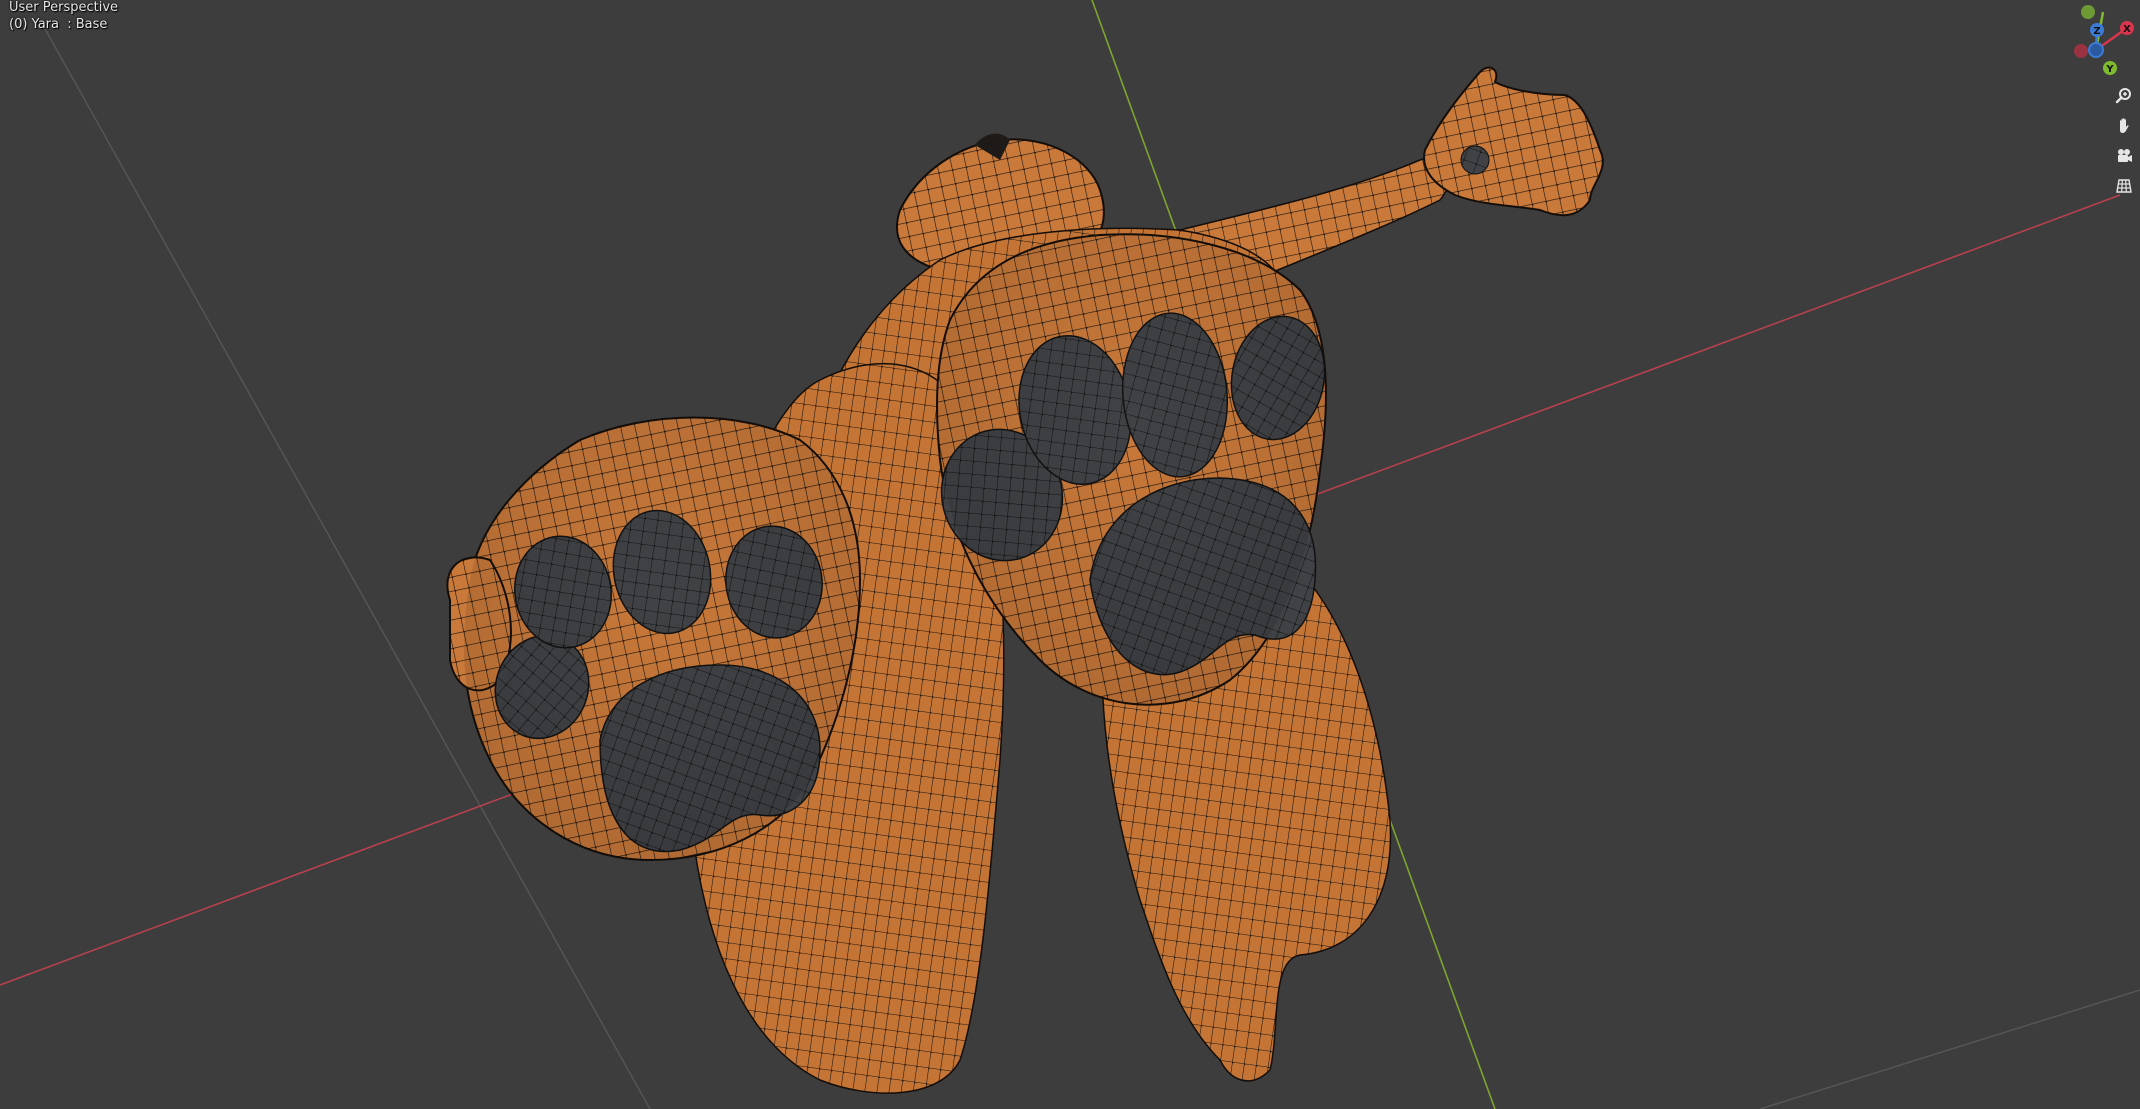 This screenshot has height=1109, width=2140. I want to click on mesh-hand, so click(1513, 141).